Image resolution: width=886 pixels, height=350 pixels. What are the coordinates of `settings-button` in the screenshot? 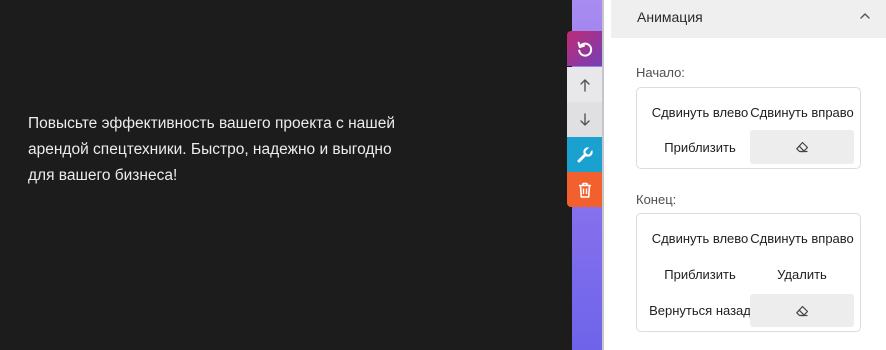 It's located at (584, 154).